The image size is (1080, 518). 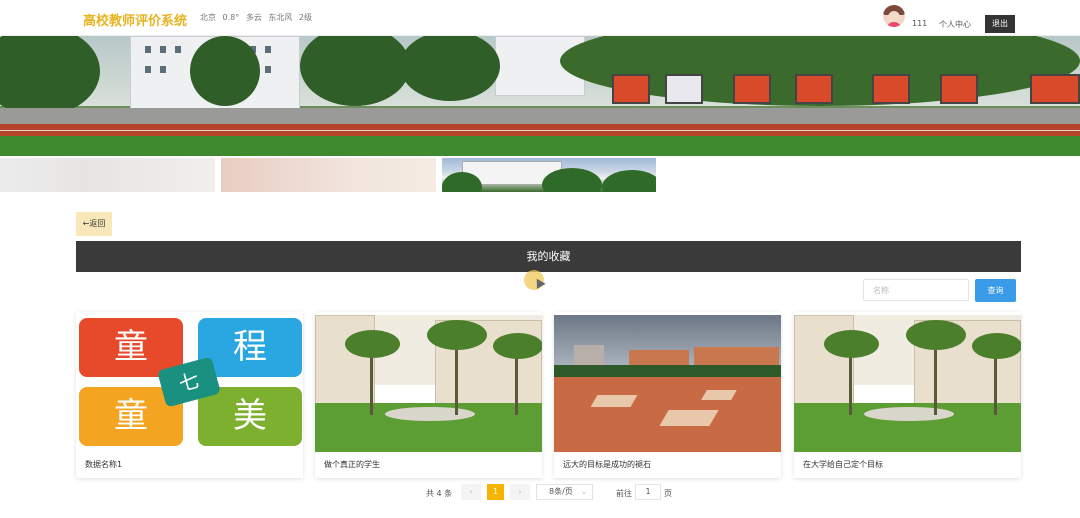 I want to click on favorite-card: 在大学给自己定个目标, so click(x=907, y=395).